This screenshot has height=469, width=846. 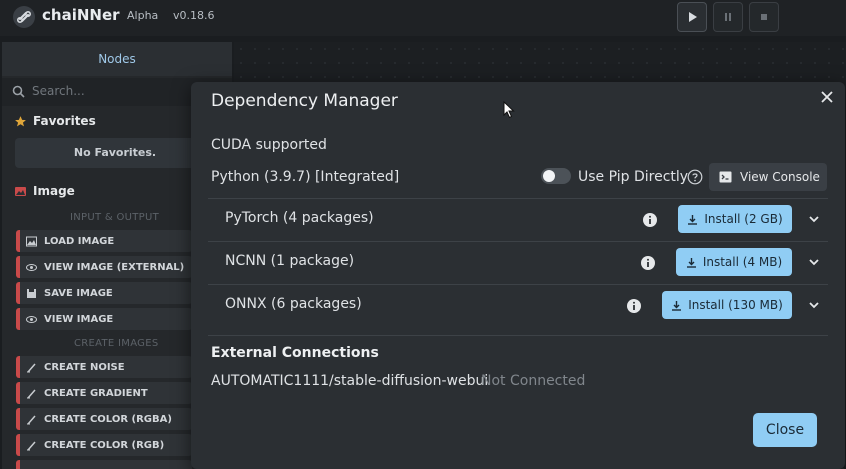 I want to click on node-view-image-external: VIEW IMAGE (EXTERNAL), so click(x=104, y=267).